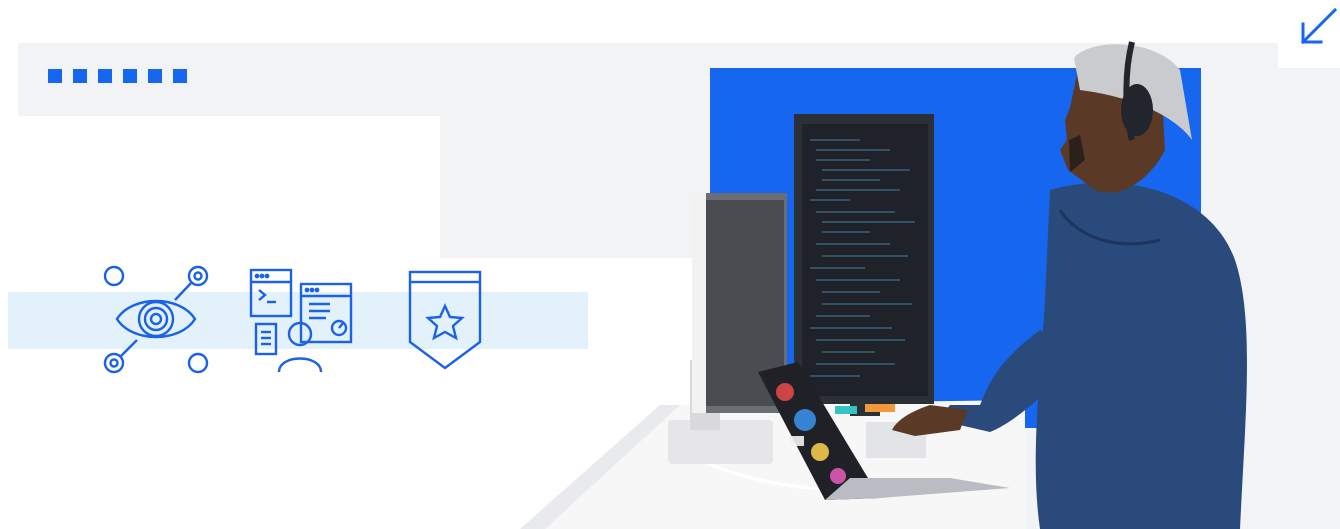 The image size is (1340, 529). Describe the element at coordinates (156, 318) in the screenshot. I see `eye-network-icon` at that location.